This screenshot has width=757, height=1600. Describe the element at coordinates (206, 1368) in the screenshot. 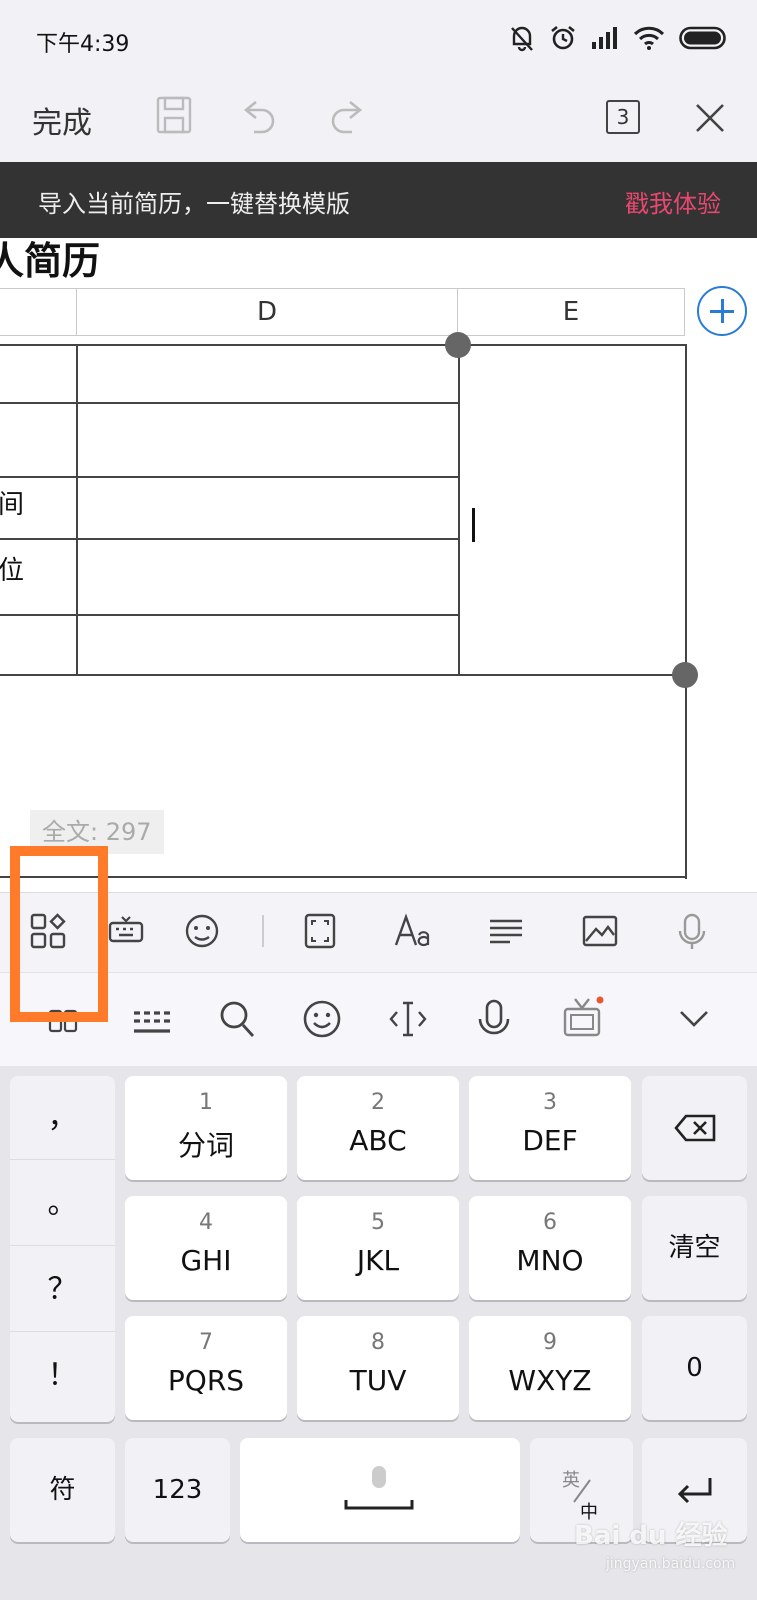

I see `key-7: 7 PQRS` at that location.